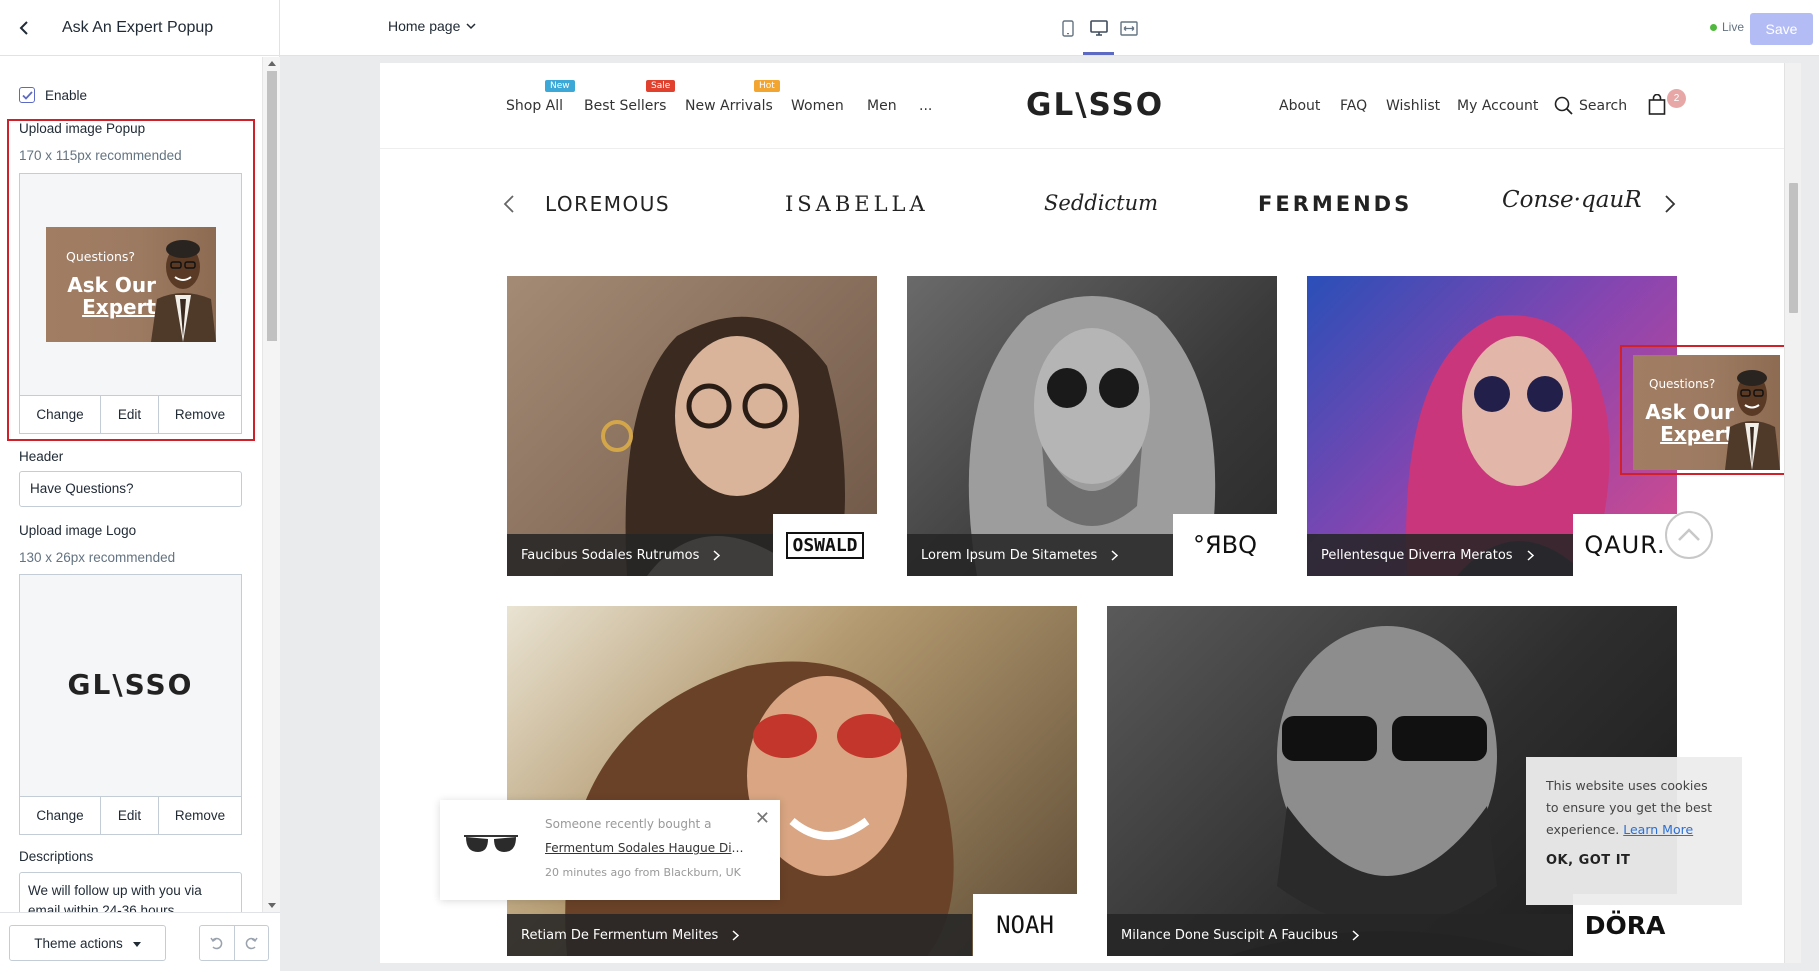 The width and height of the screenshot is (1819, 971). I want to click on collection-card-2: Lorem Ipsum De Sitametes °ЯBQ, so click(1092, 426).